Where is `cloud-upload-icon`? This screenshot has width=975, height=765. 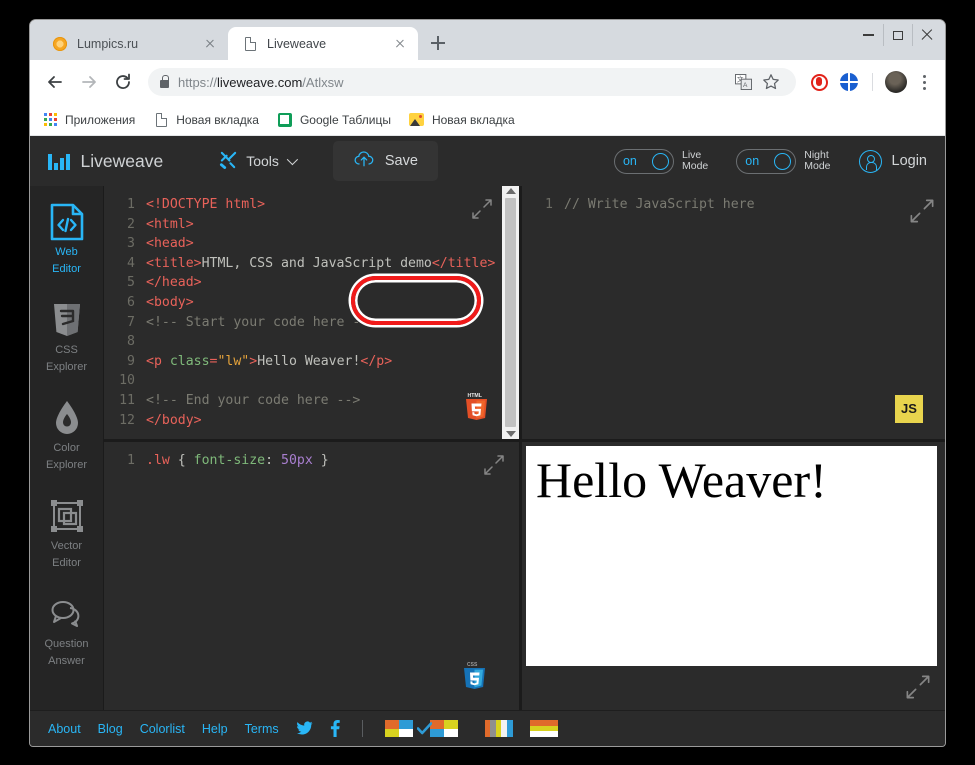
cloud-upload-icon is located at coordinates (364, 161).